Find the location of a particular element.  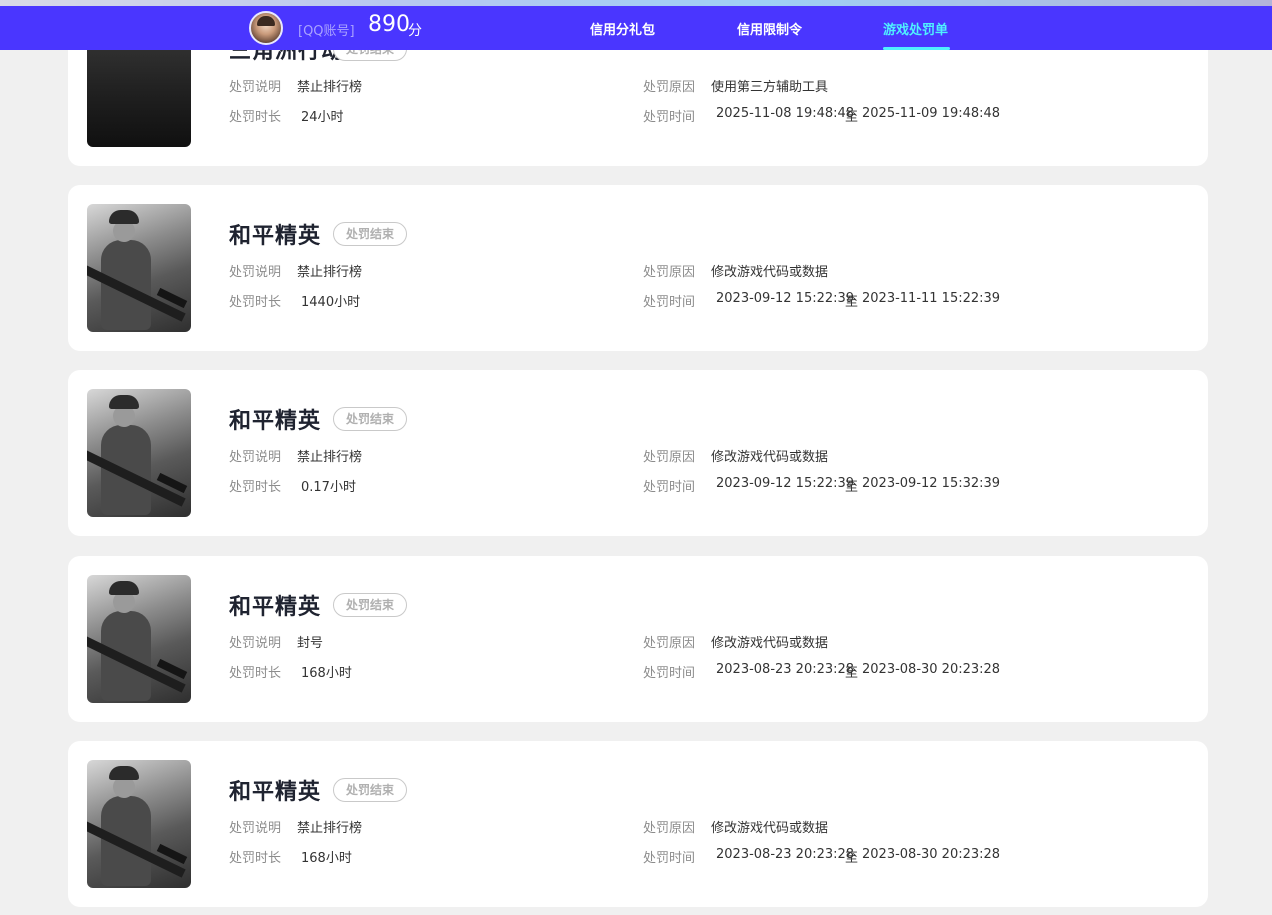

top-navbar: [QQ账号] 890 分 信用分礼包 信用限制令 游戏处罚单 is located at coordinates (636, 28).